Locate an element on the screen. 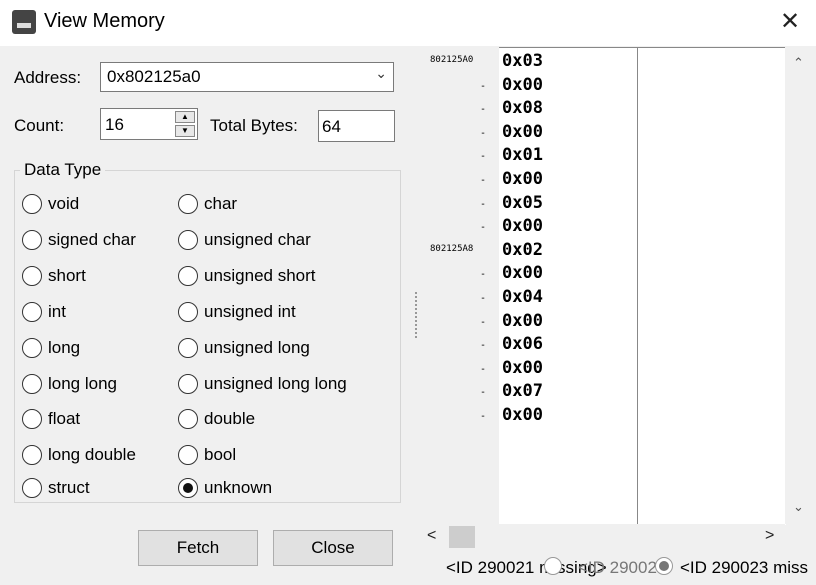 The width and height of the screenshot is (816, 585). status-ghost-text: <ID 29002 is located at coordinates (617, 567).